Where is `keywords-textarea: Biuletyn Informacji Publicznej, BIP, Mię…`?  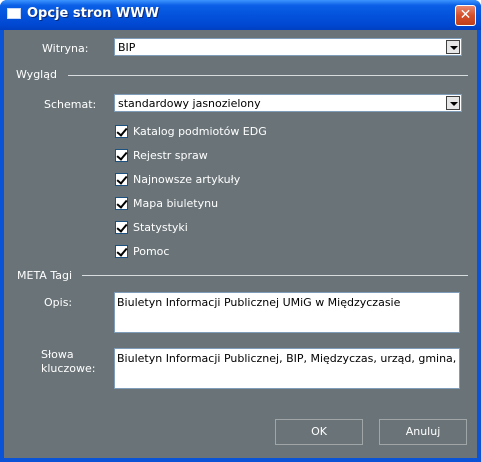 keywords-textarea: Biuletyn Informacji Publicznej, BIP, Mię… is located at coordinates (287, 368).